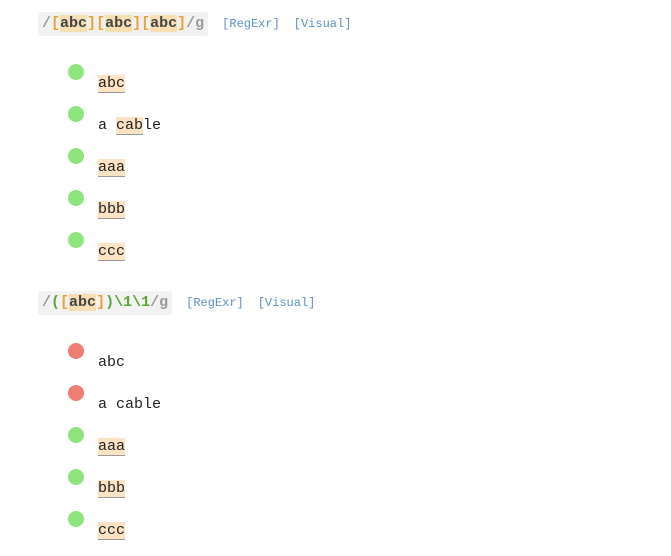 The height and width of the screenshot is (556, 671). I want to click on match-highlight: cab, so click(130, 126).